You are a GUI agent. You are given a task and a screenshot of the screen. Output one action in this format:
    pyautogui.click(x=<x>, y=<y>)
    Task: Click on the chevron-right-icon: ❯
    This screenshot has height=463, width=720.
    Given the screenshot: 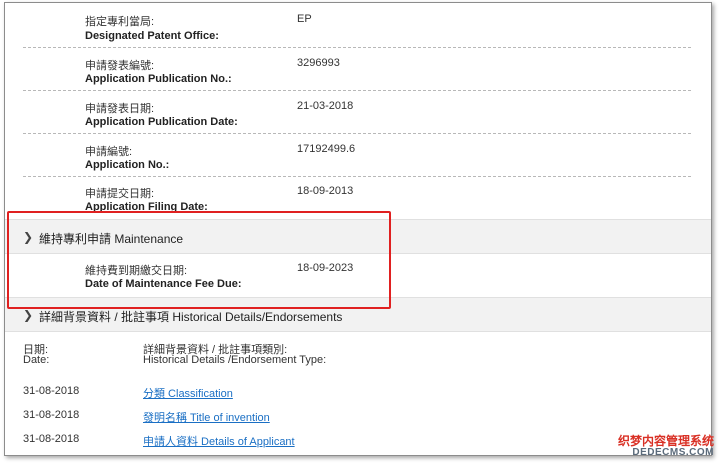 What is the action you would take?
    pyautogui.click(x=28, y=315)
    